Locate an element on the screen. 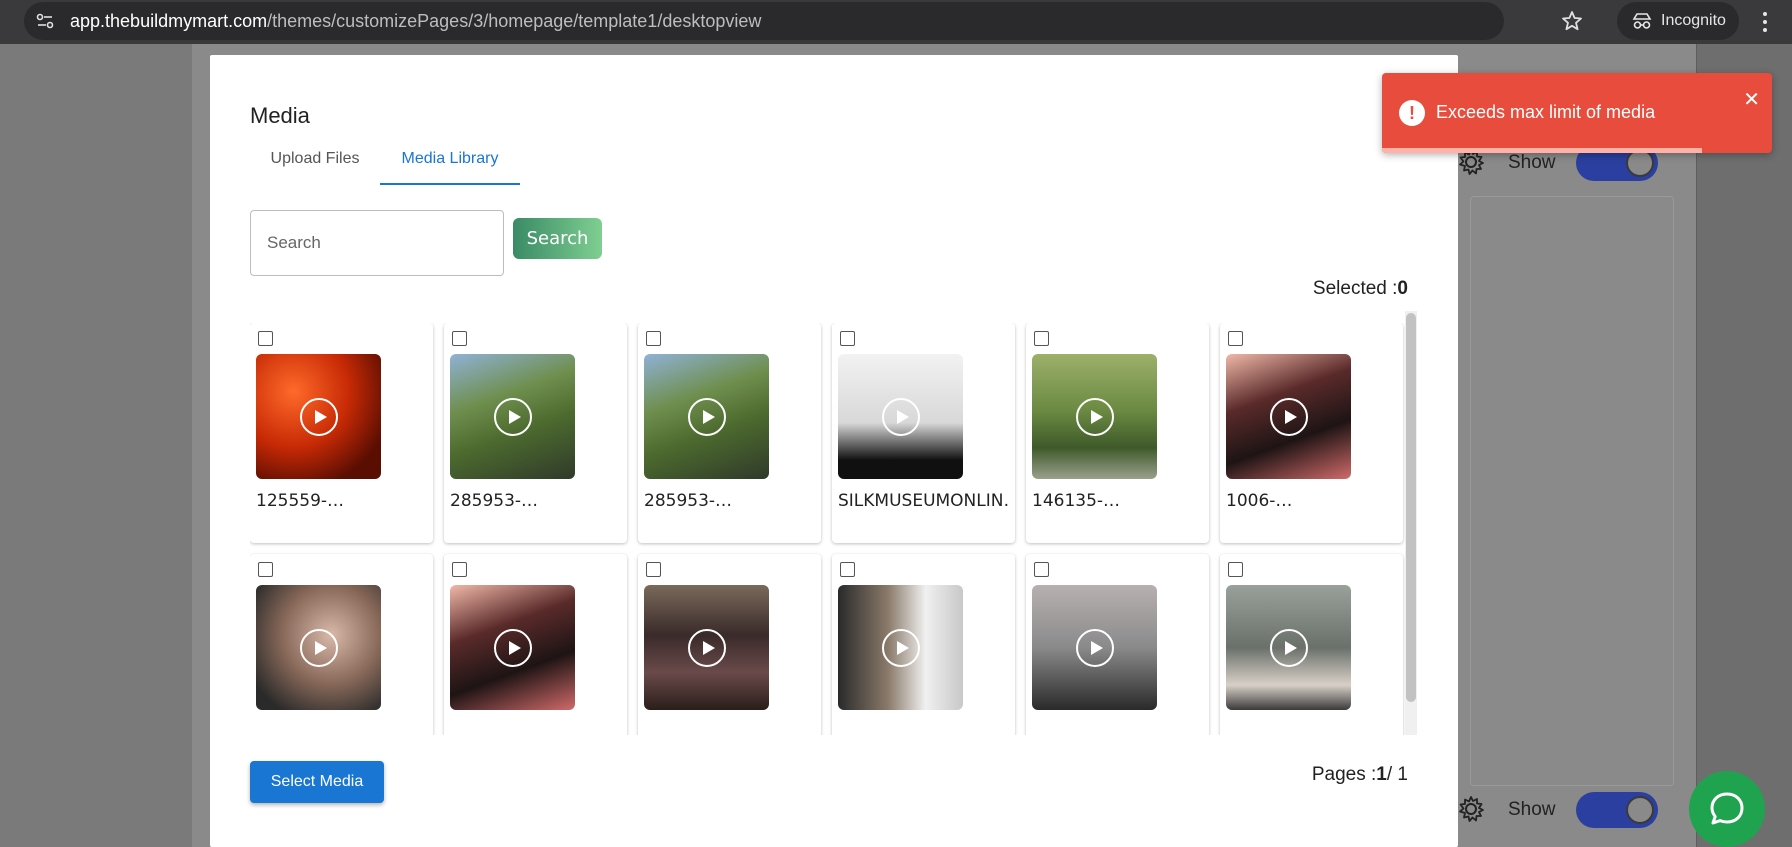  incognito-label: Incognito is located at coordinates (1693, 20).